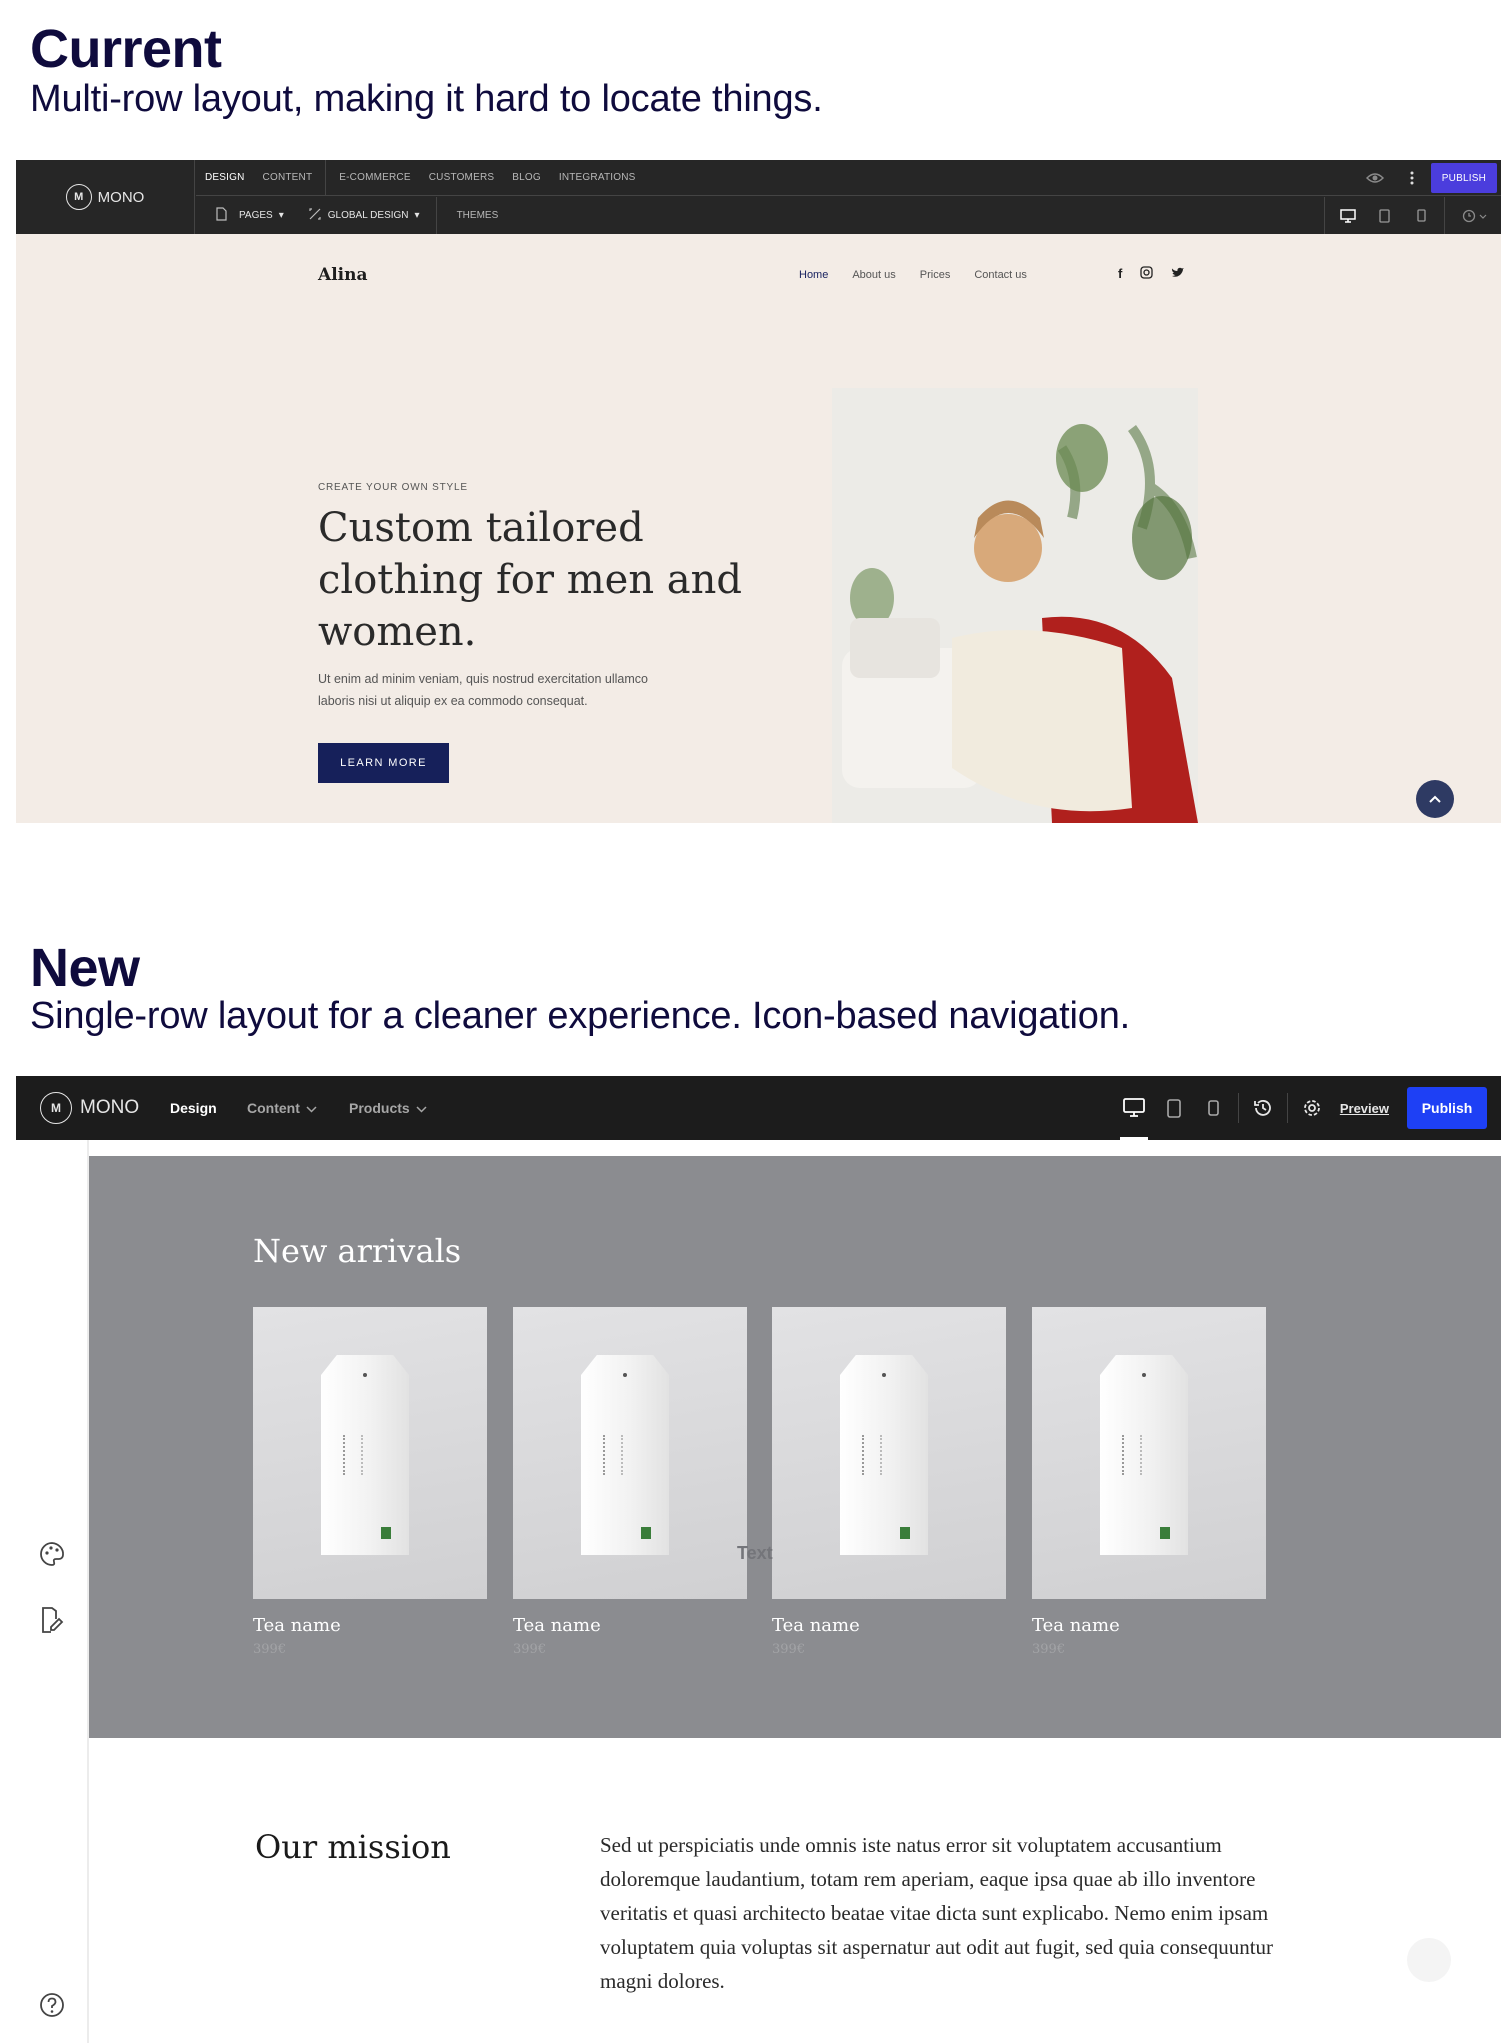 This screenshot has width=1501, height=2043. Describe the element at coordinates (221, 215) in the screenshot. I see `page-icon` at that location.